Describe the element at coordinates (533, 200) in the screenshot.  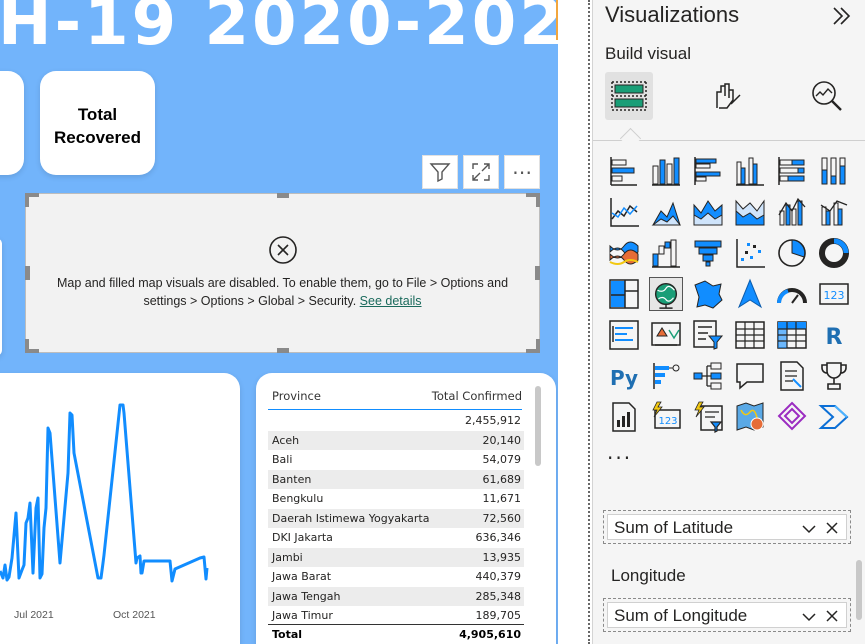
I see `resize-corner-tr` at that location.